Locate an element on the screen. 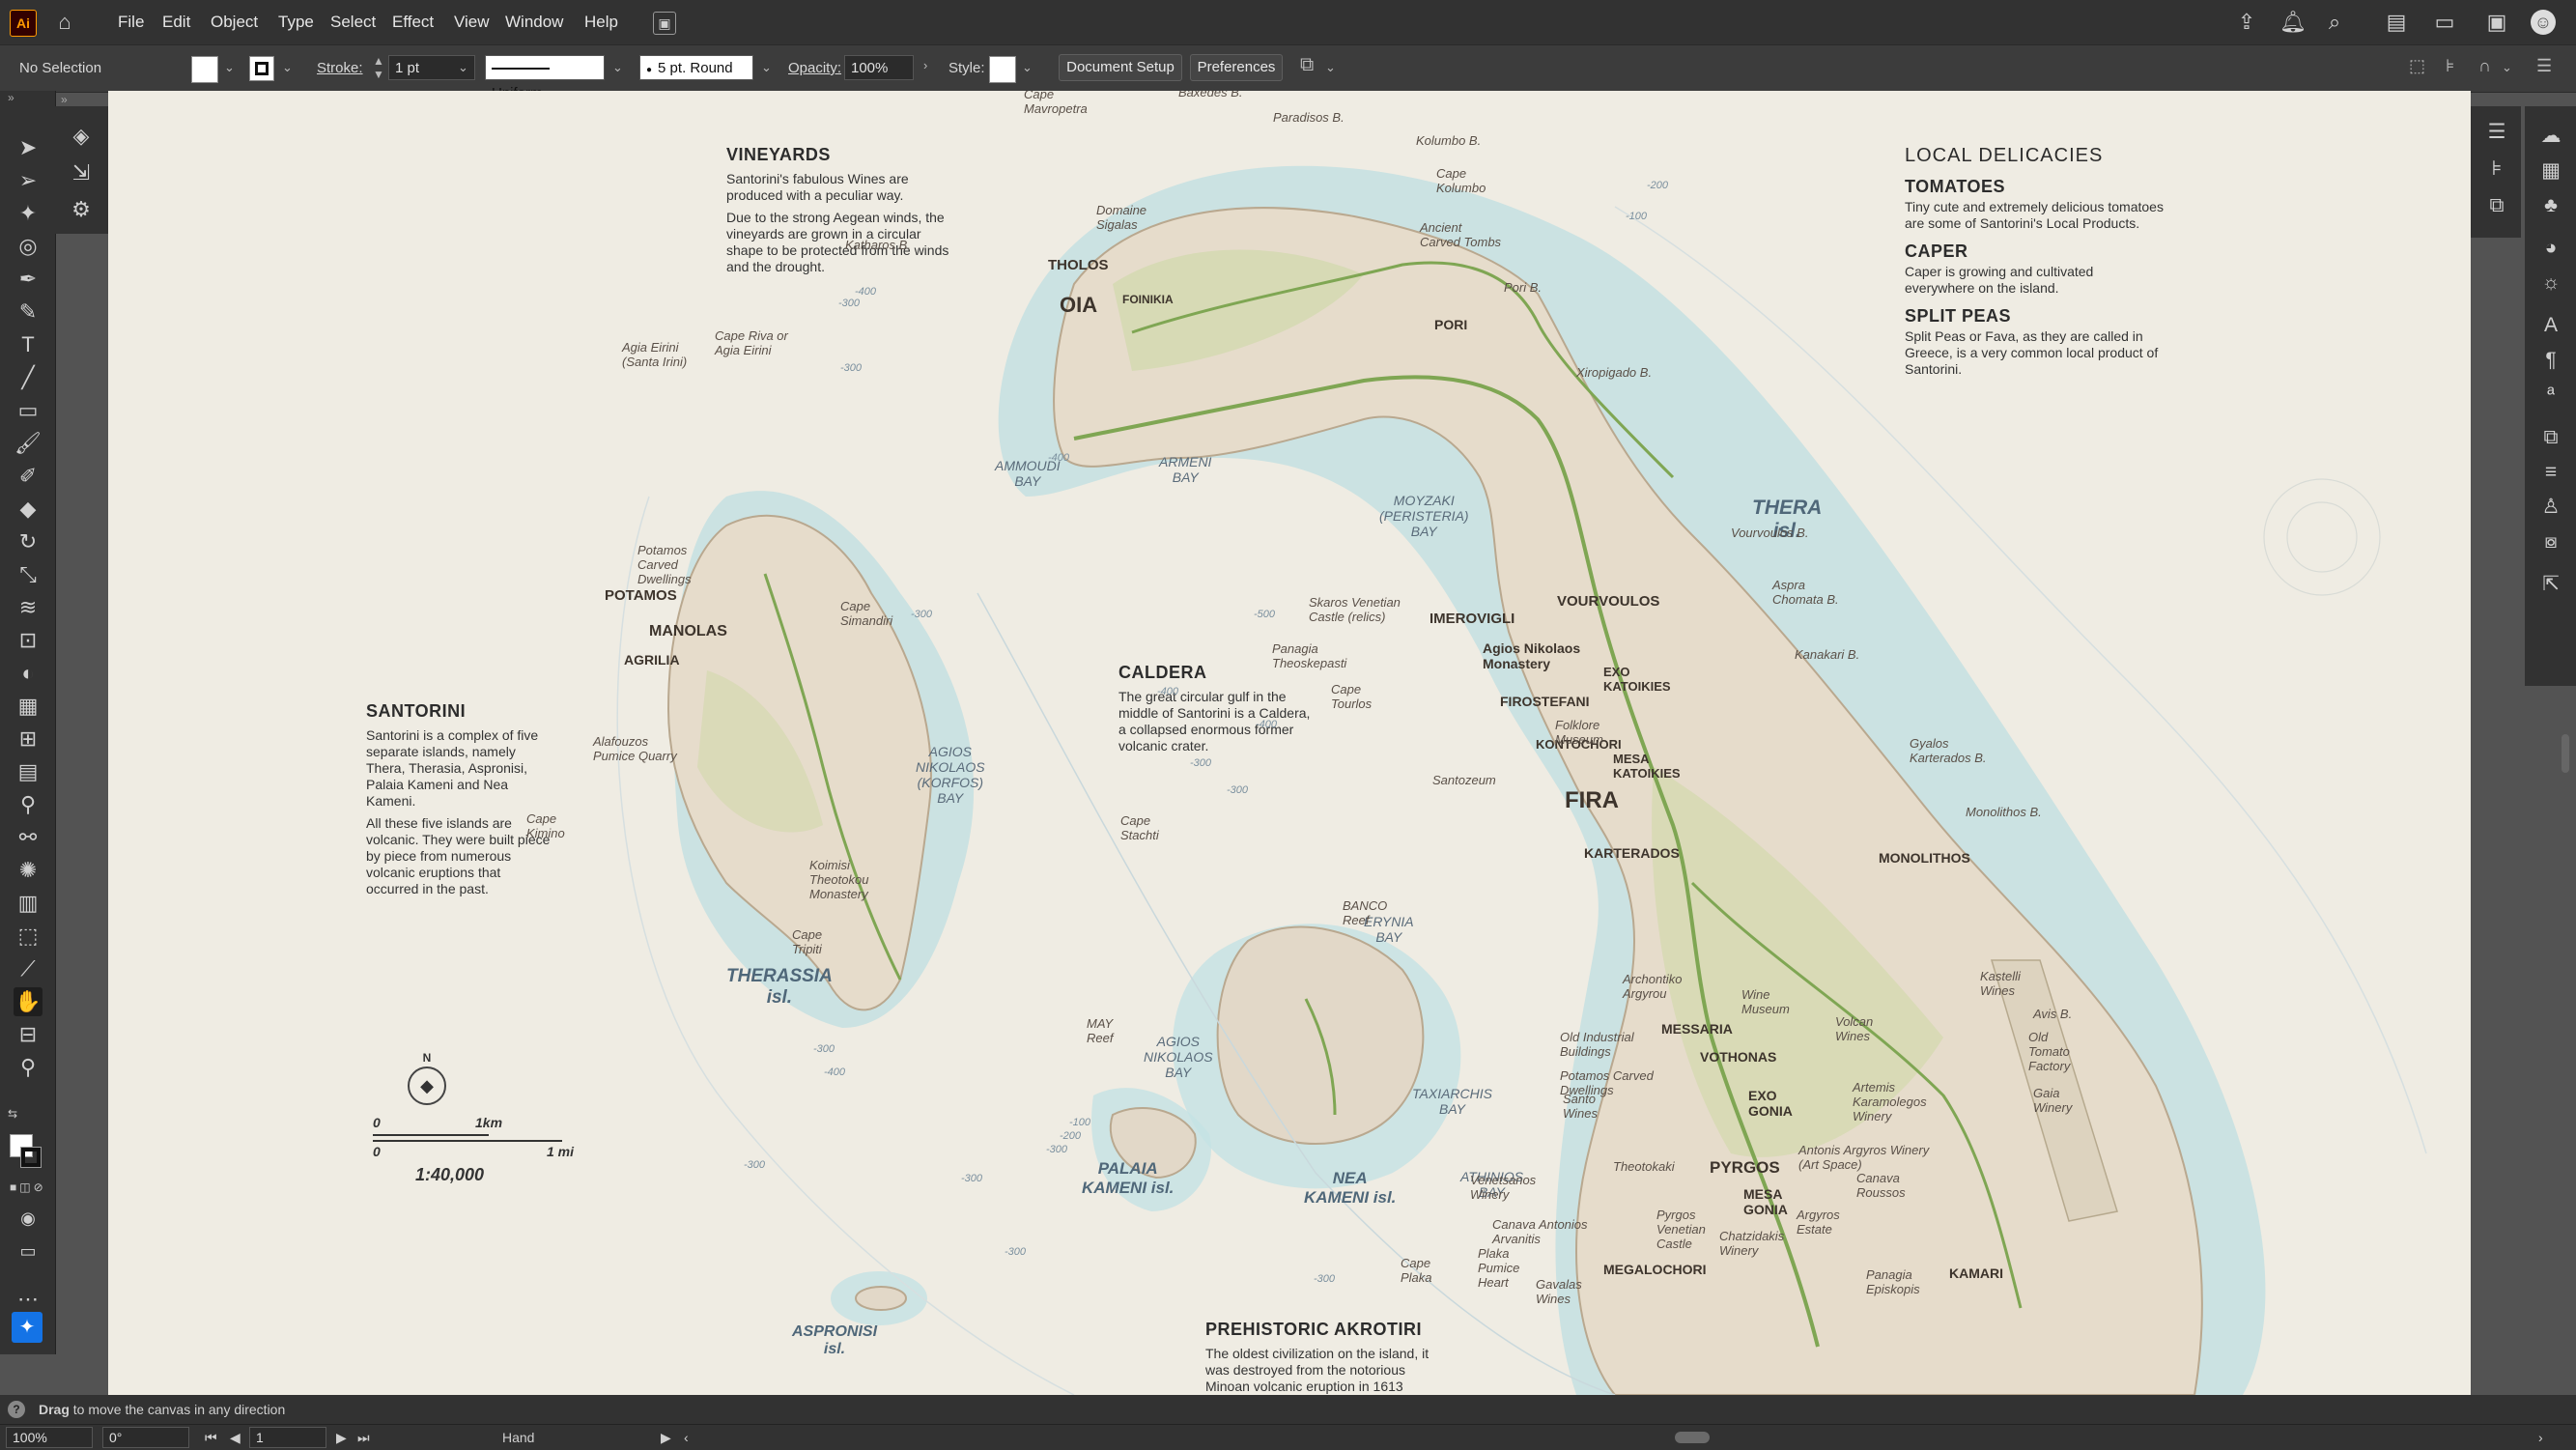 Image resolution: width=2576 pixels, height=1450 pixels. scroll-left-icon: ‹ is located at coordinates (686, 1437).